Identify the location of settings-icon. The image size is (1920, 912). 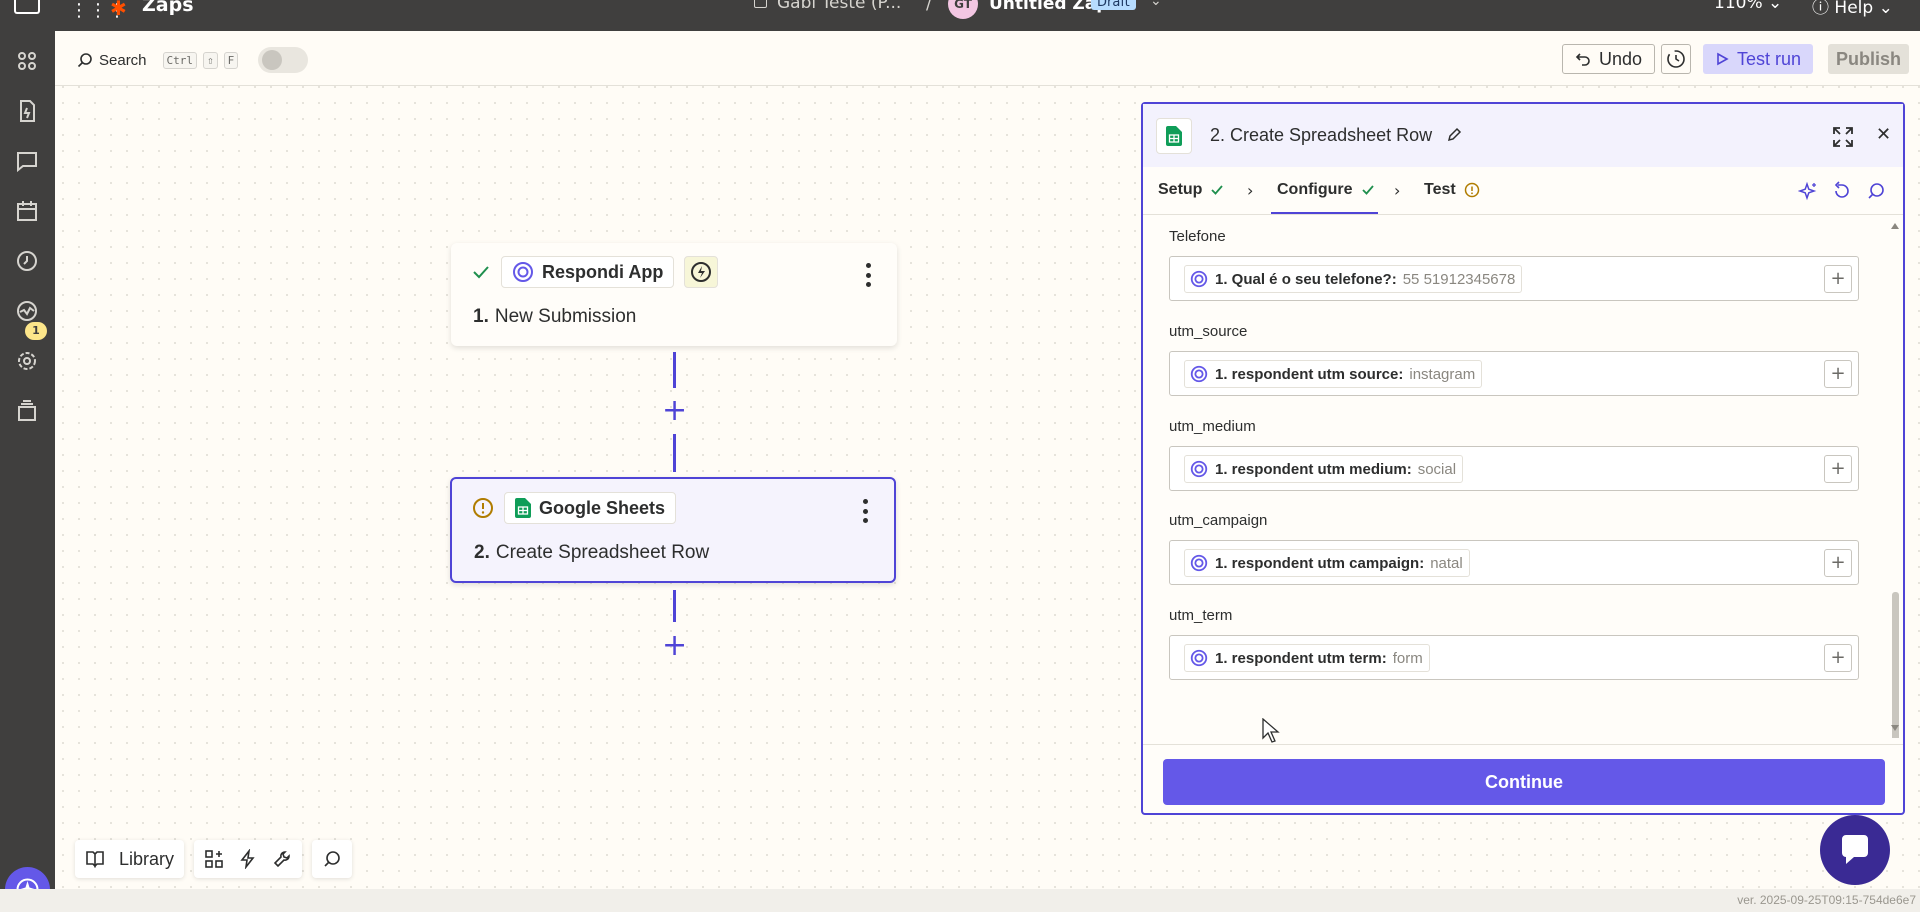
(27, 361).